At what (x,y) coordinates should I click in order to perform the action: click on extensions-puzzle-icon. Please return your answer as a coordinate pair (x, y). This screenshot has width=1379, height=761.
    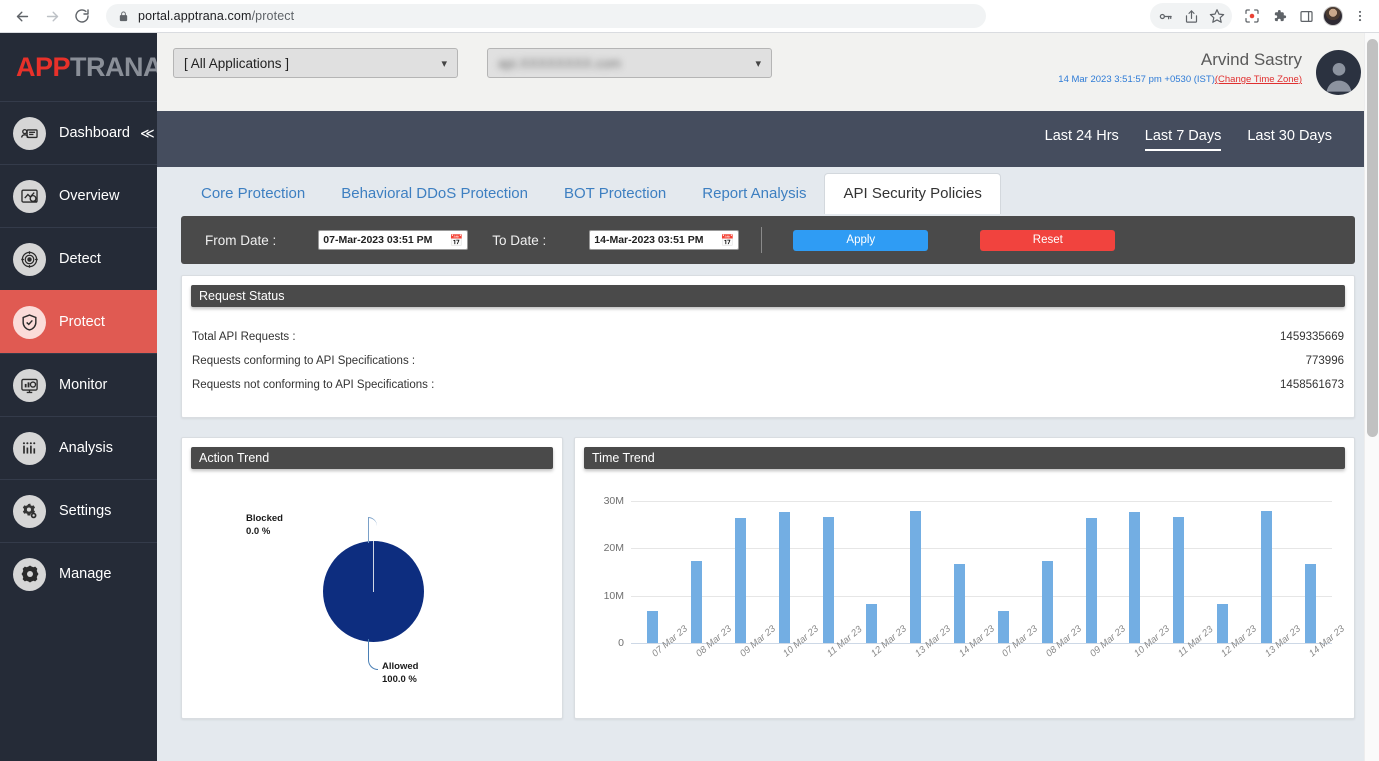
    Looking at the image, I should click on (1279, 16).